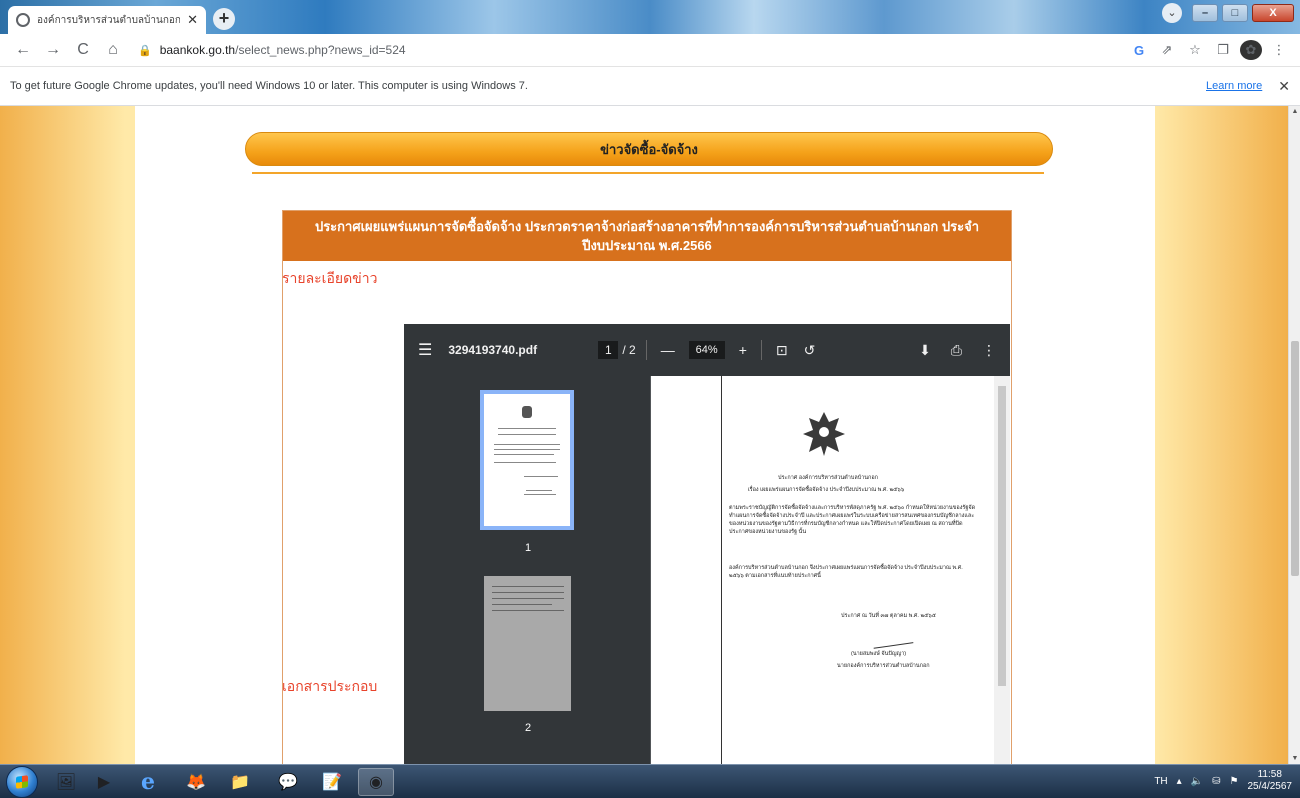 The height and width of the screenshot is (798, 1300). What do you see at coordinates (23, 50) in the screenshot?
I see `back-button: ←` at bounding box center [23, 50].